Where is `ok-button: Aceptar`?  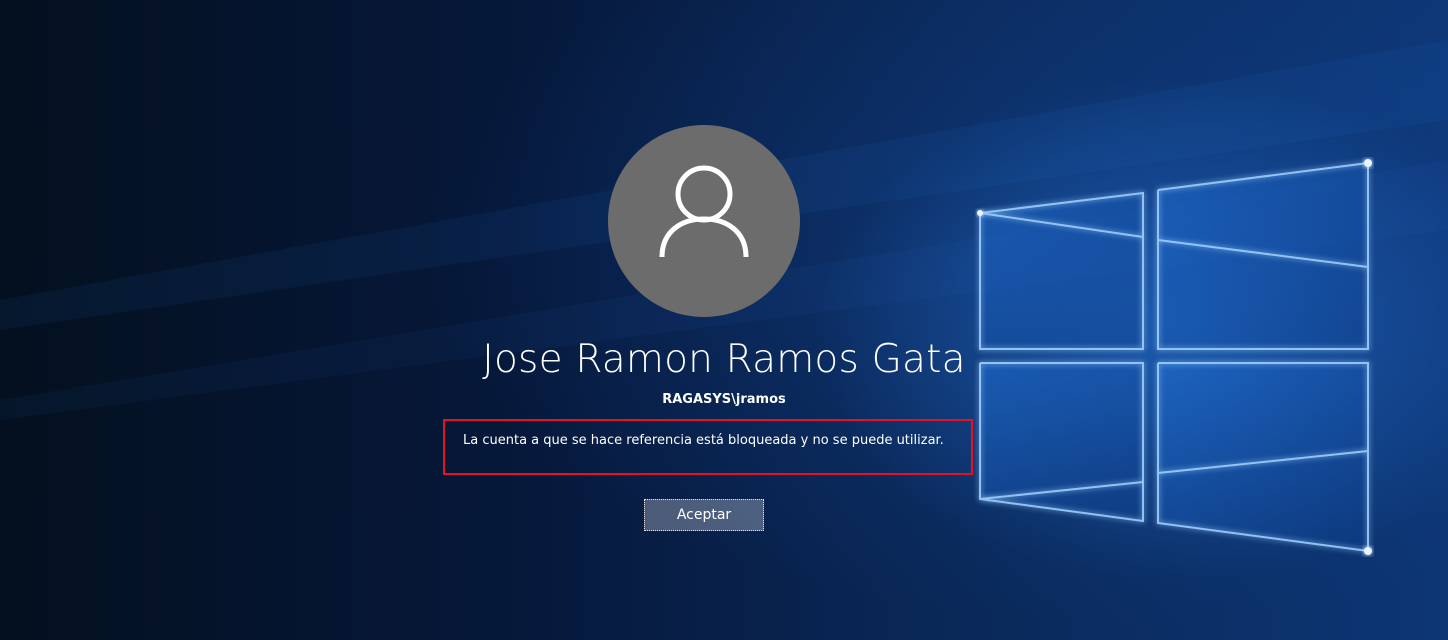
ok-button: Aceptar is located at coordinates (704, 515).